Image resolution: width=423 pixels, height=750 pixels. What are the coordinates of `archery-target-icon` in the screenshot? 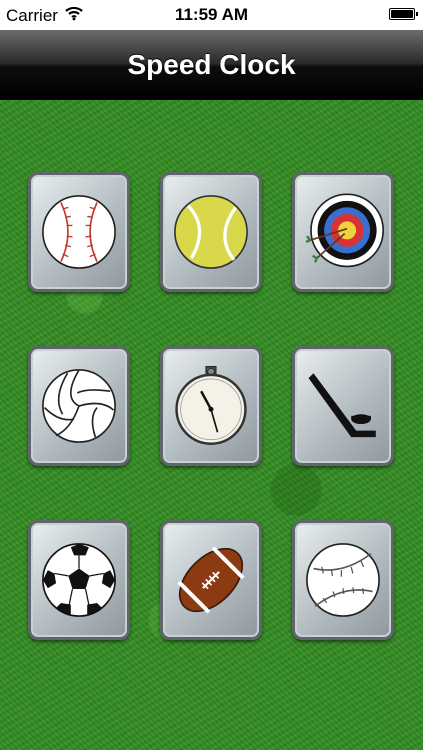 It's located at (344, 230).